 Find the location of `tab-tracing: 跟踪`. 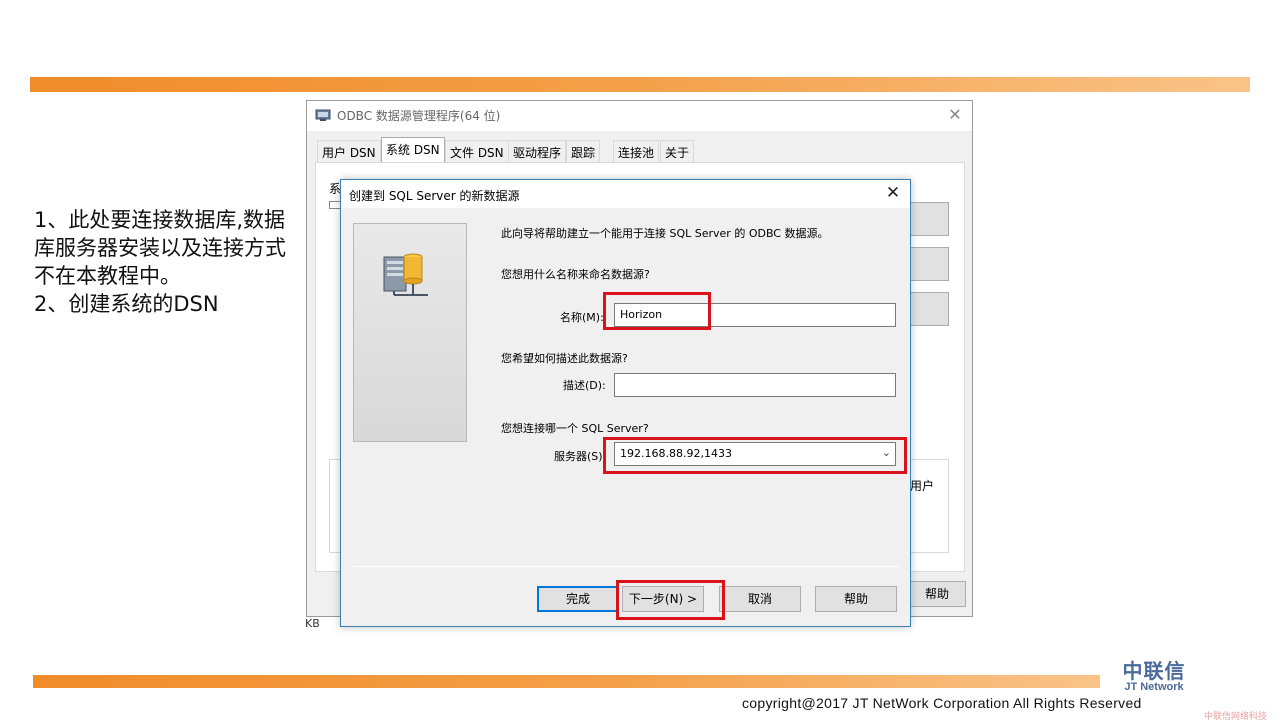

tab-tracing: 跟踪 is located at coordinates (583, 151).